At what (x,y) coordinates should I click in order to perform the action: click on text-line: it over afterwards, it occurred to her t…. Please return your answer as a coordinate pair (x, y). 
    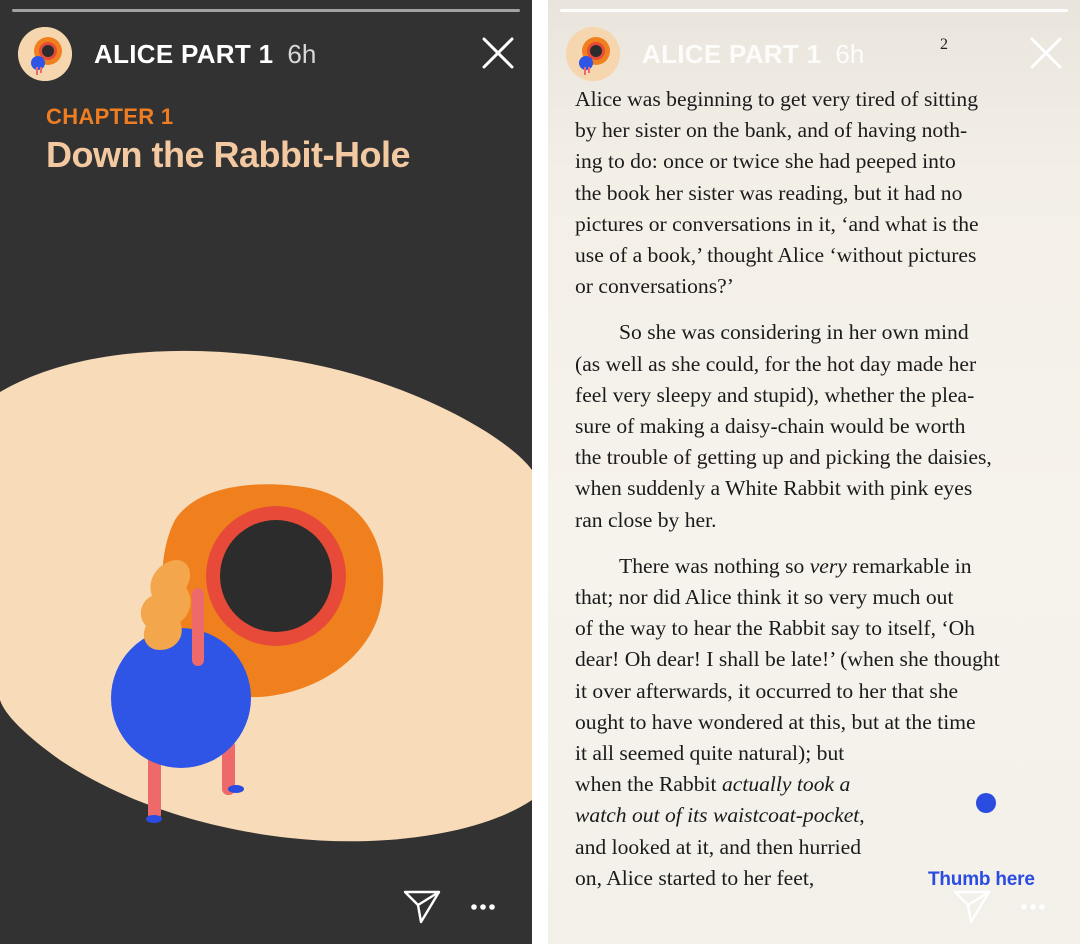
    Looking at the image, I should click on (767, 690).